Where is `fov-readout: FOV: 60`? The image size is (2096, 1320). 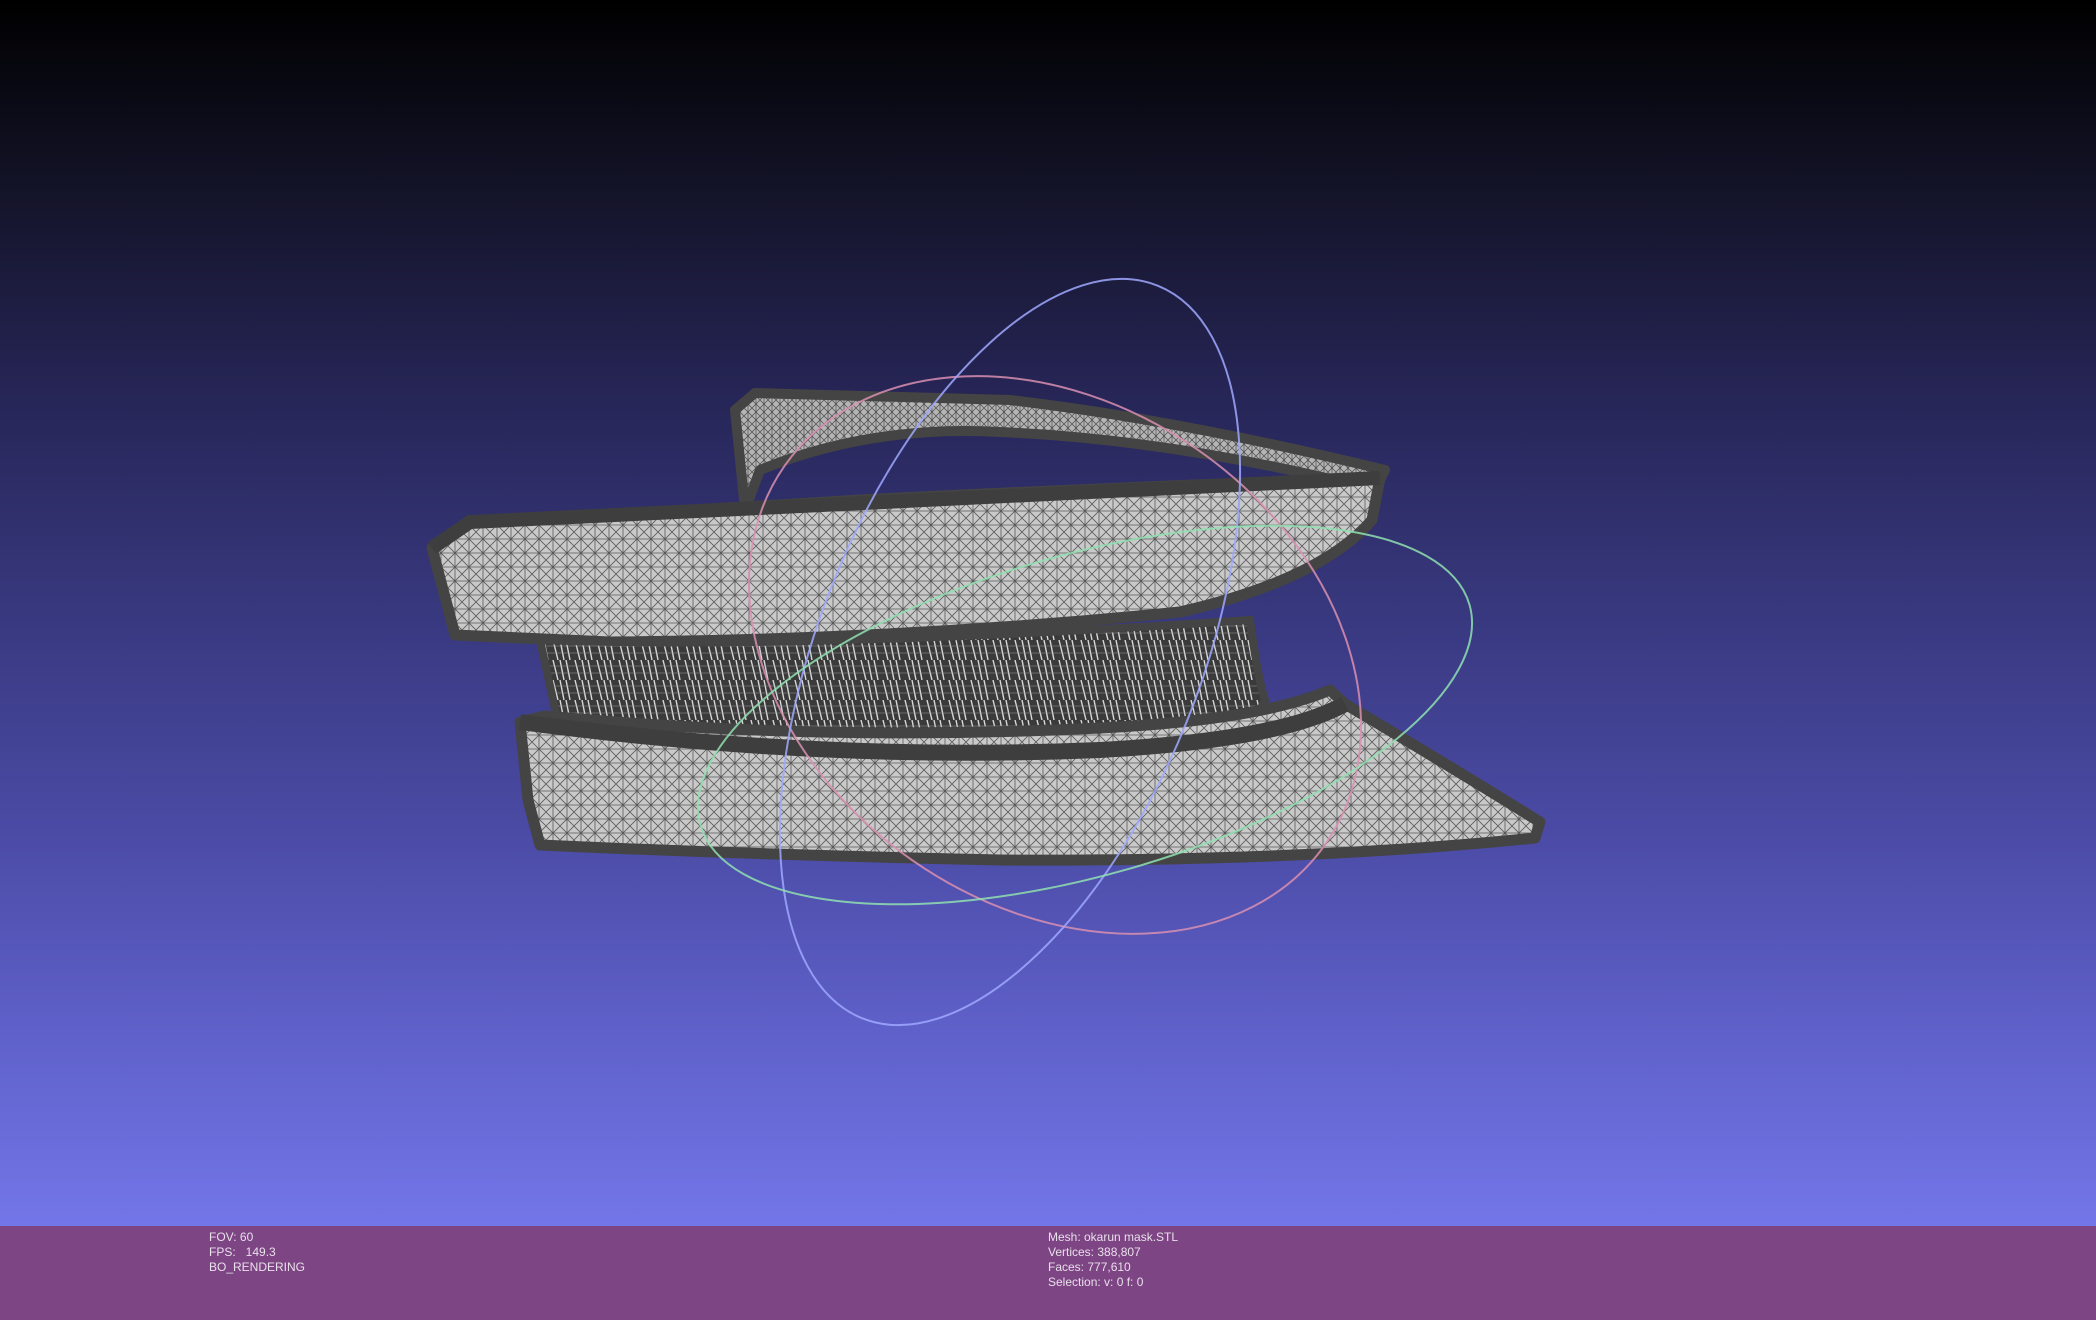
fov-readout: FOV: 60 is located at coordinates (231, 1237).